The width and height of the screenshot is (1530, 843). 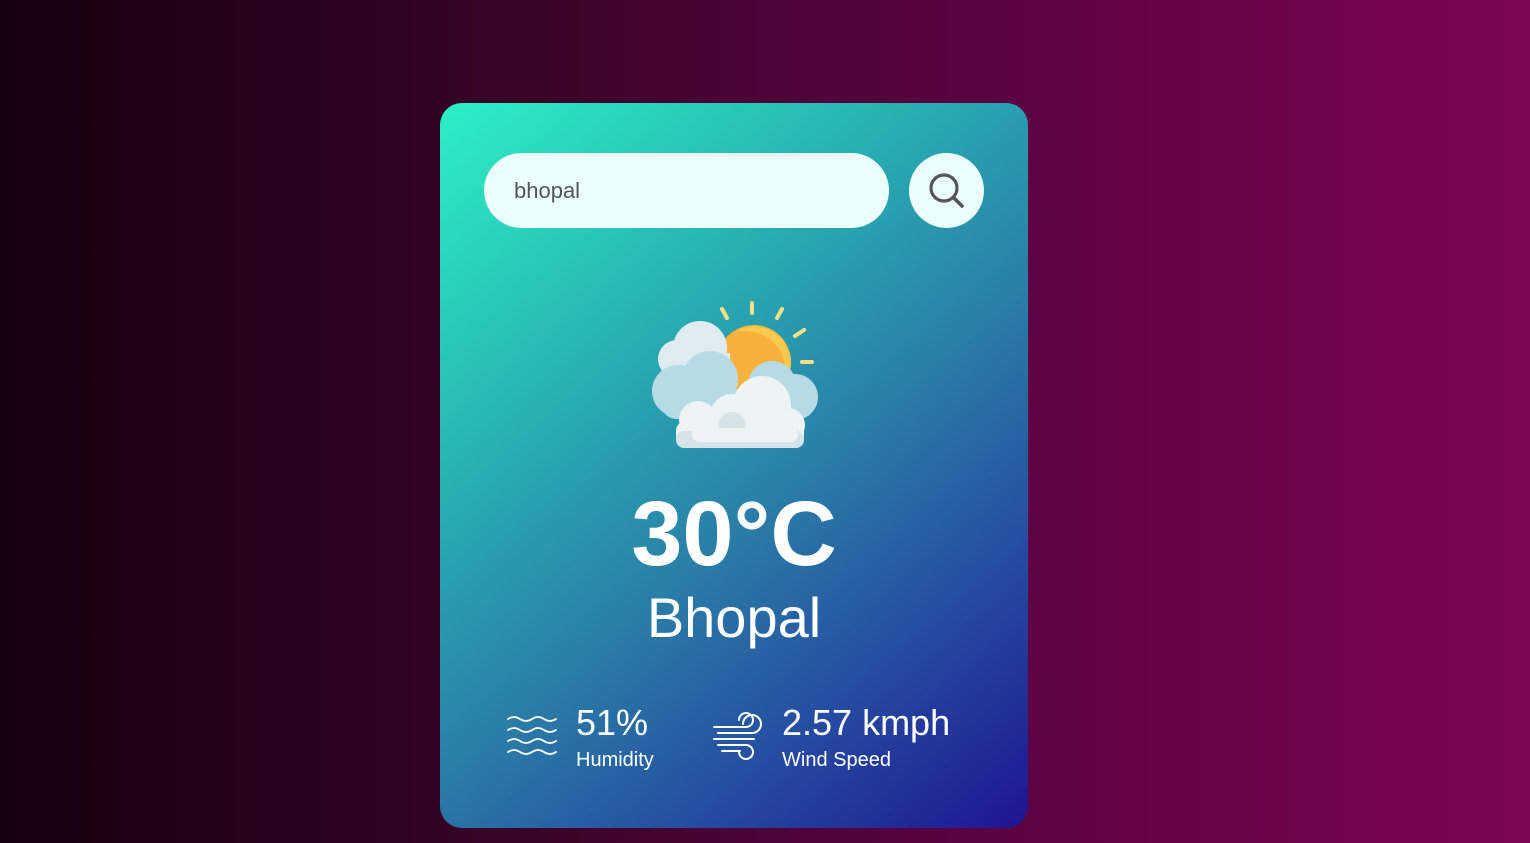 What do you see at coordinates (866, 722) in the screenshot?
I see `wind-speed-value: 2.57 kmph` at bounding box center [866, 722].